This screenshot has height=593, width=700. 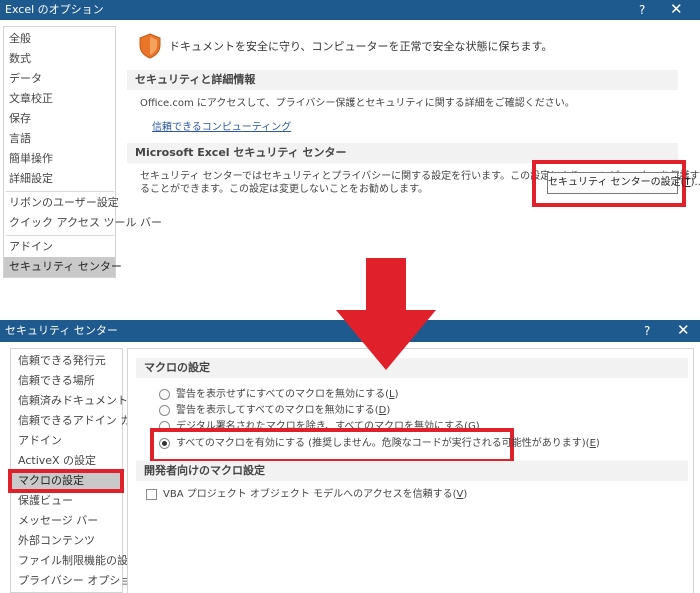 What do you see at coordinates (59, 99) in the screenshot?
I see `nav-item-proofing: 文章校正` at bounding box center [59, 99].